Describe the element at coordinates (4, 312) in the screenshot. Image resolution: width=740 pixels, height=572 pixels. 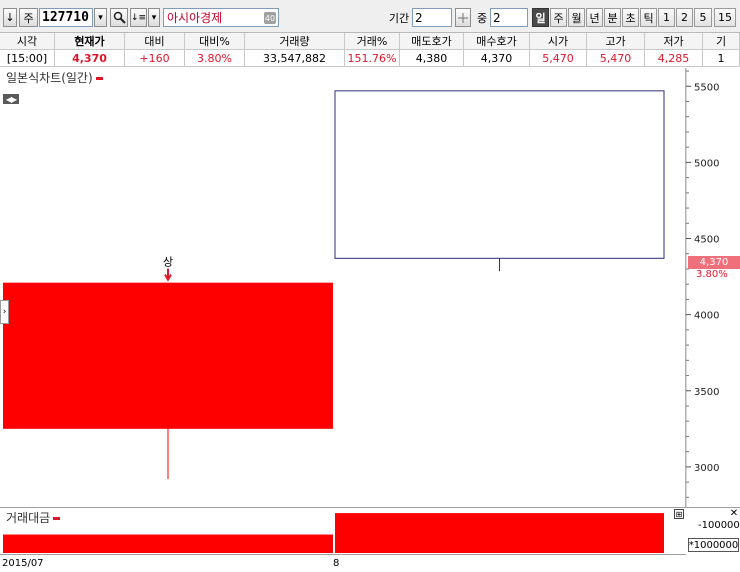
I see `side-panel-handle: ›` at that location.